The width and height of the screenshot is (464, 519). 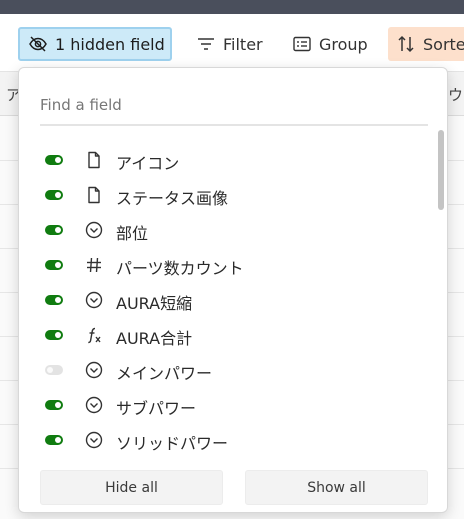 What do you see at coordinates (94, 335) in the screenshot?
I see `formula-icon` at bounding box center [94, 335].